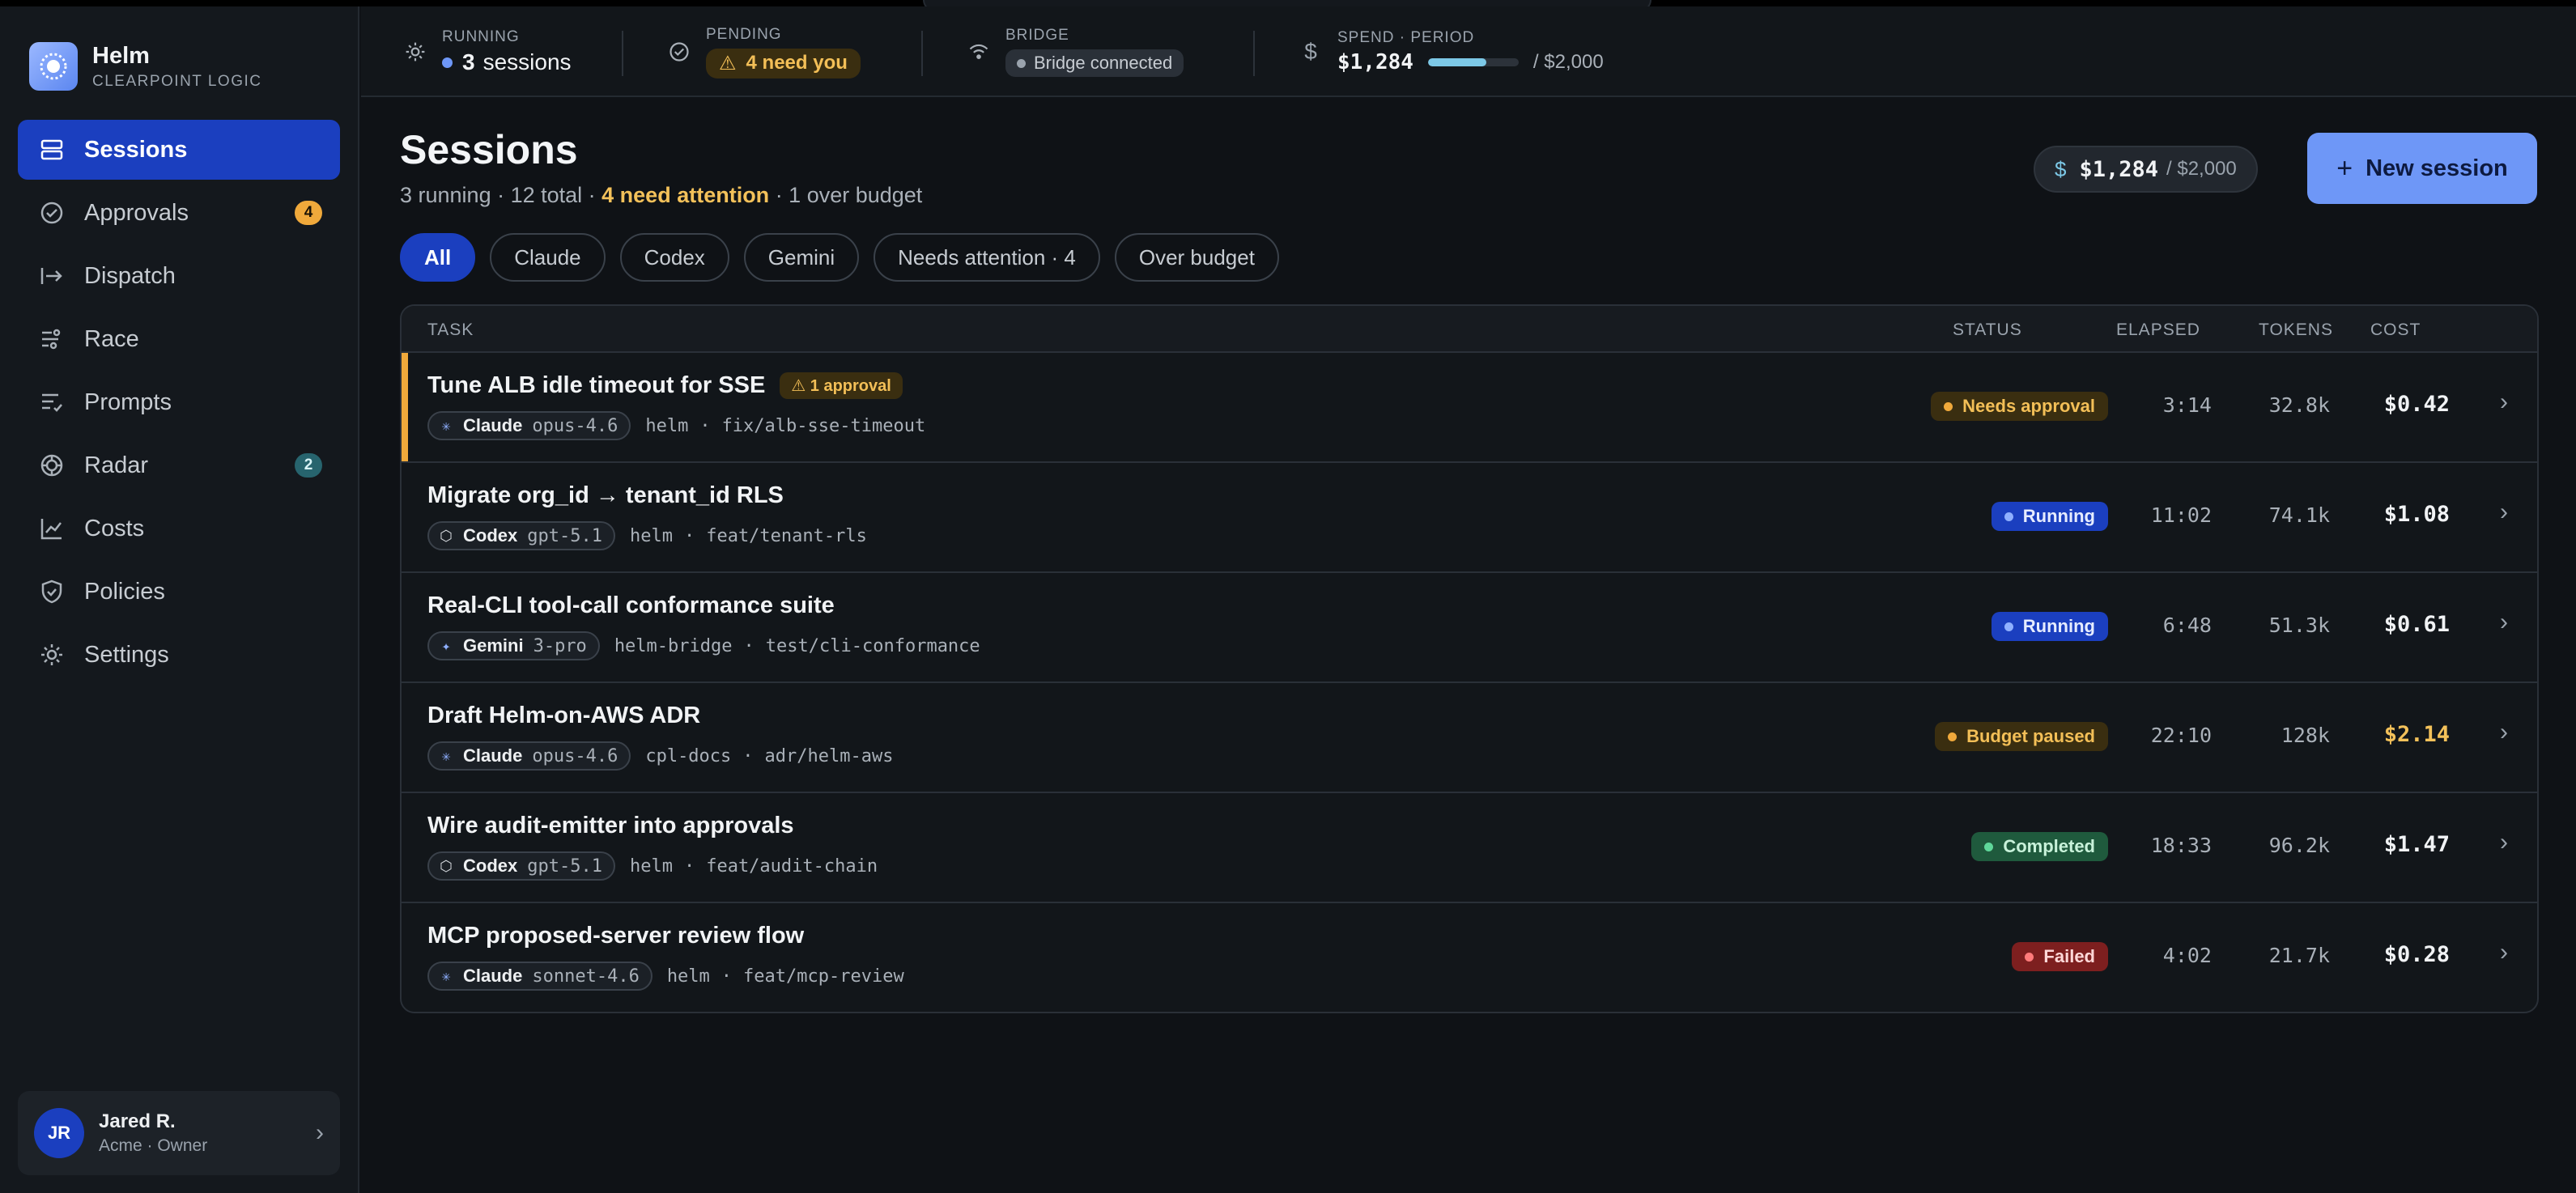 This screenshot has width=2576, height=1193. What do you see at coordinates (679, 52) in the screenshot?
I see `check-circle-icon` at bounding box center [679, 52].